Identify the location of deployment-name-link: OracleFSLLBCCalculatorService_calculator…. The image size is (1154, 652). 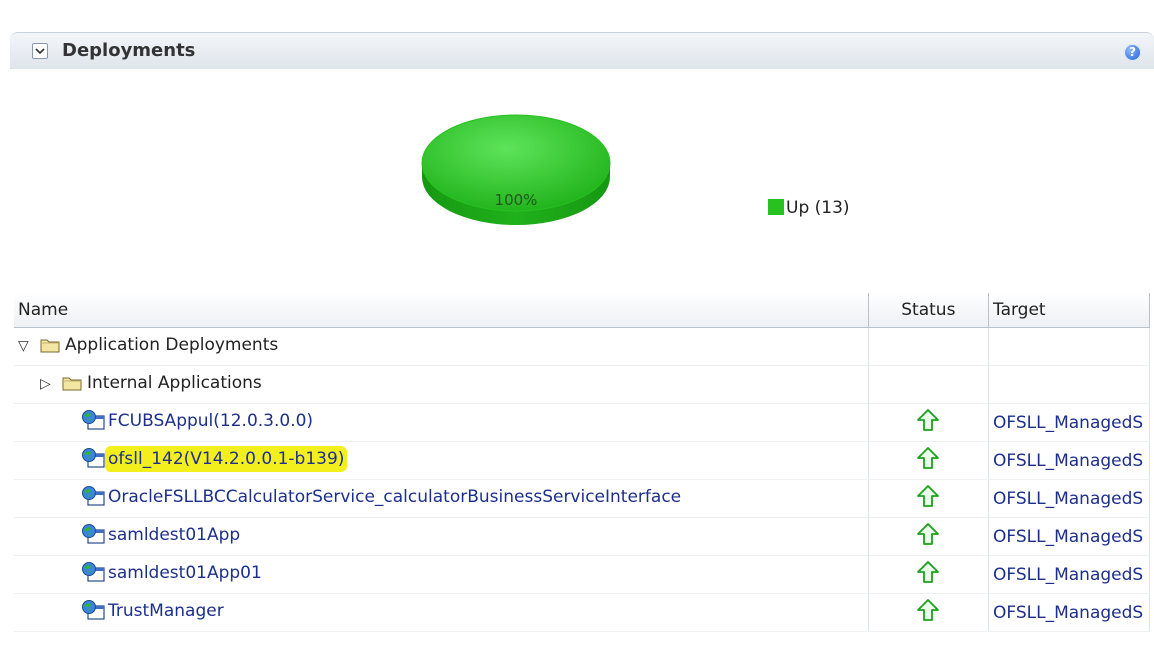
(394, 497).